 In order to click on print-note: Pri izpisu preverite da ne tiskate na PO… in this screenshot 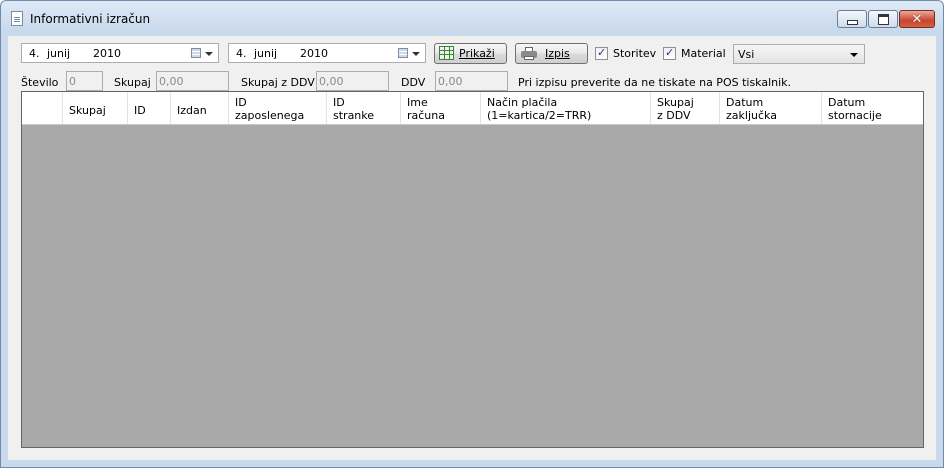, I will do `click(655, 82)`.